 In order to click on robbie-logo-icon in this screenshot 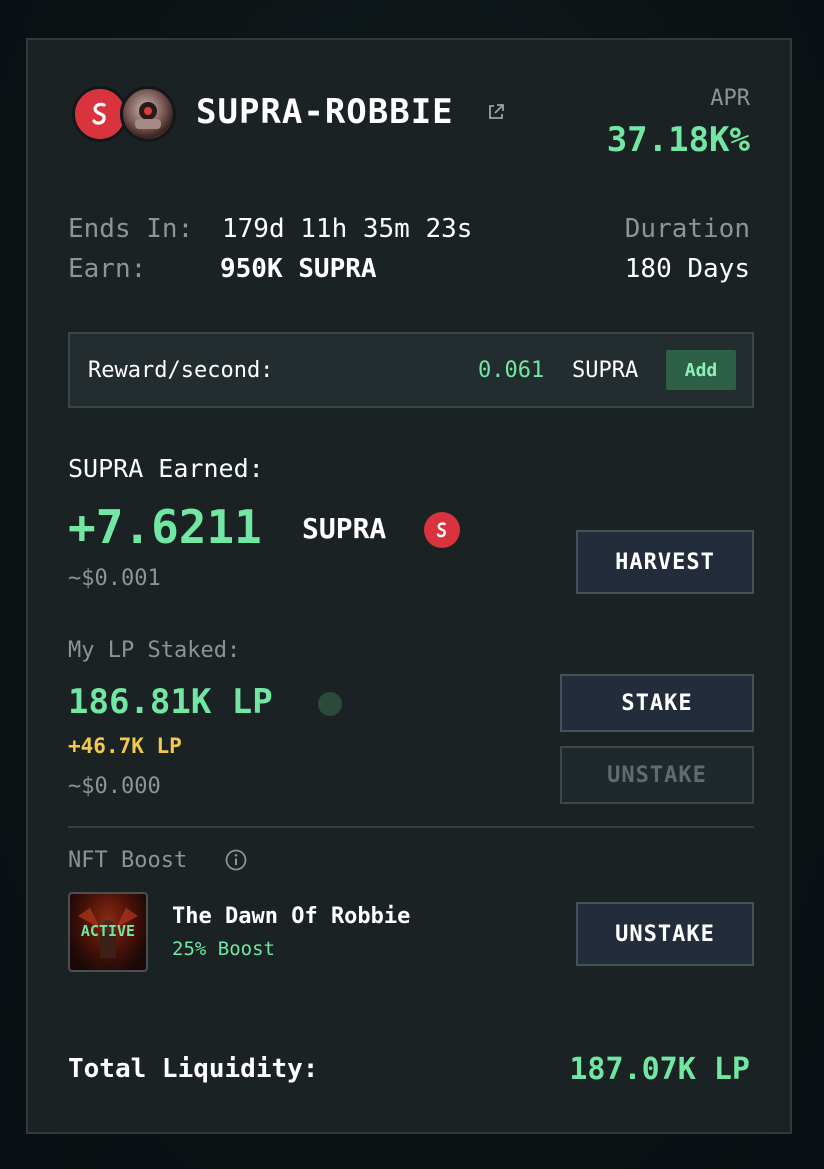, I will do `click(148, 114)`.